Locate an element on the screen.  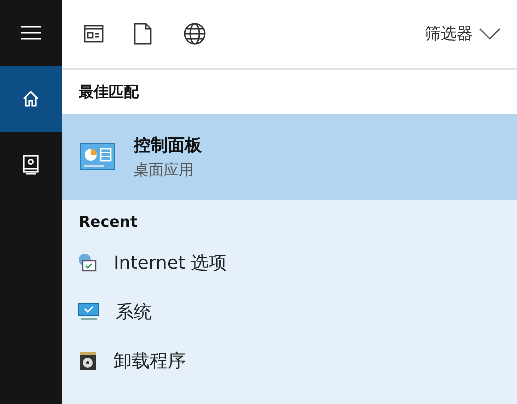
recent-item: 系统 is located at coordinates (289, 311).